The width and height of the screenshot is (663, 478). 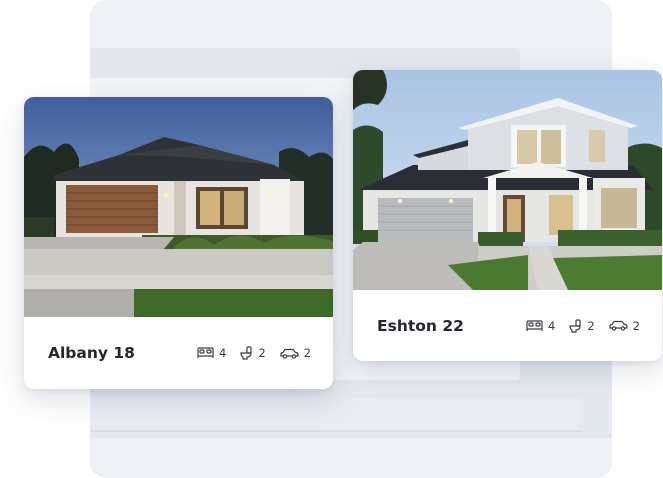 What do you see at coordinates (507, 325) in the screenshot?
I see `card-footer: Eshton 22 4 2 2` at bounding box center [507, 325].